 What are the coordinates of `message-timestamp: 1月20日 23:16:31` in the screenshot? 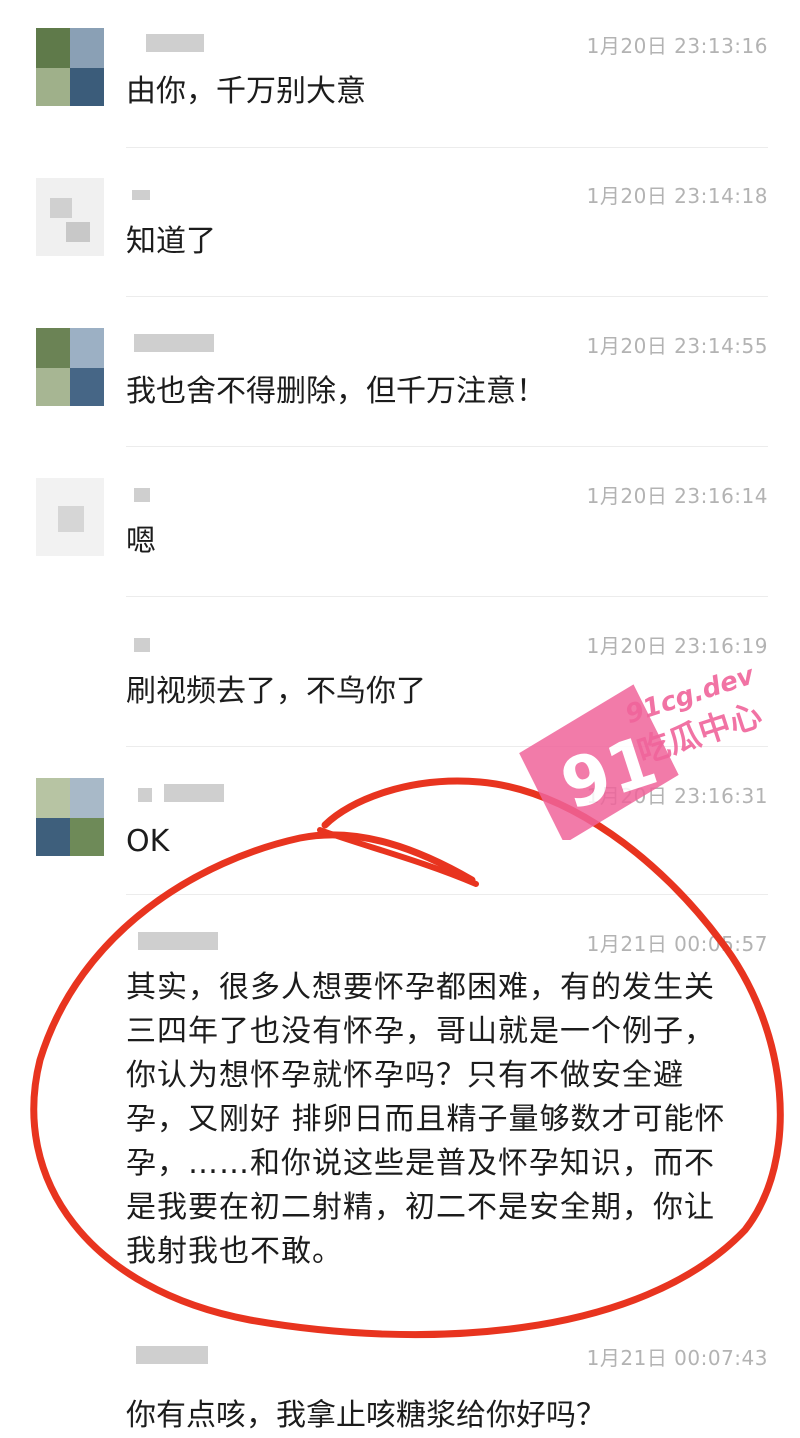 It's located at (677, 796).